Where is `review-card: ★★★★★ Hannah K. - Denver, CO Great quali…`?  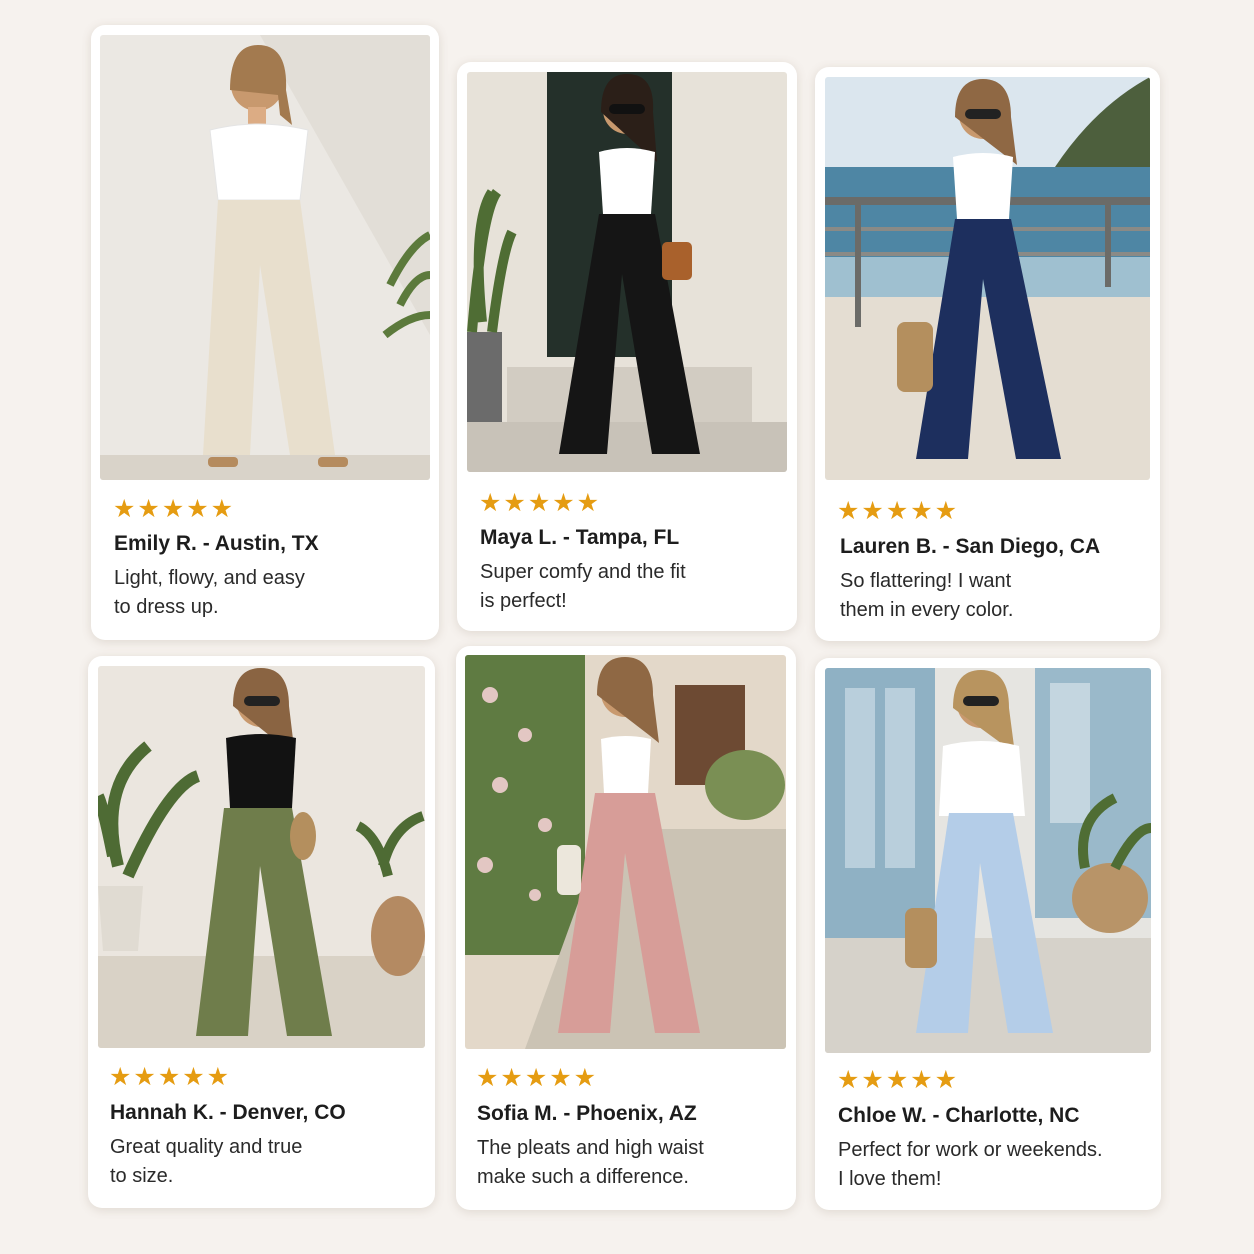
review-card: ★★★★★ Hannah K. - Denver, CO Great quali… is located at coordinates (261, 932).